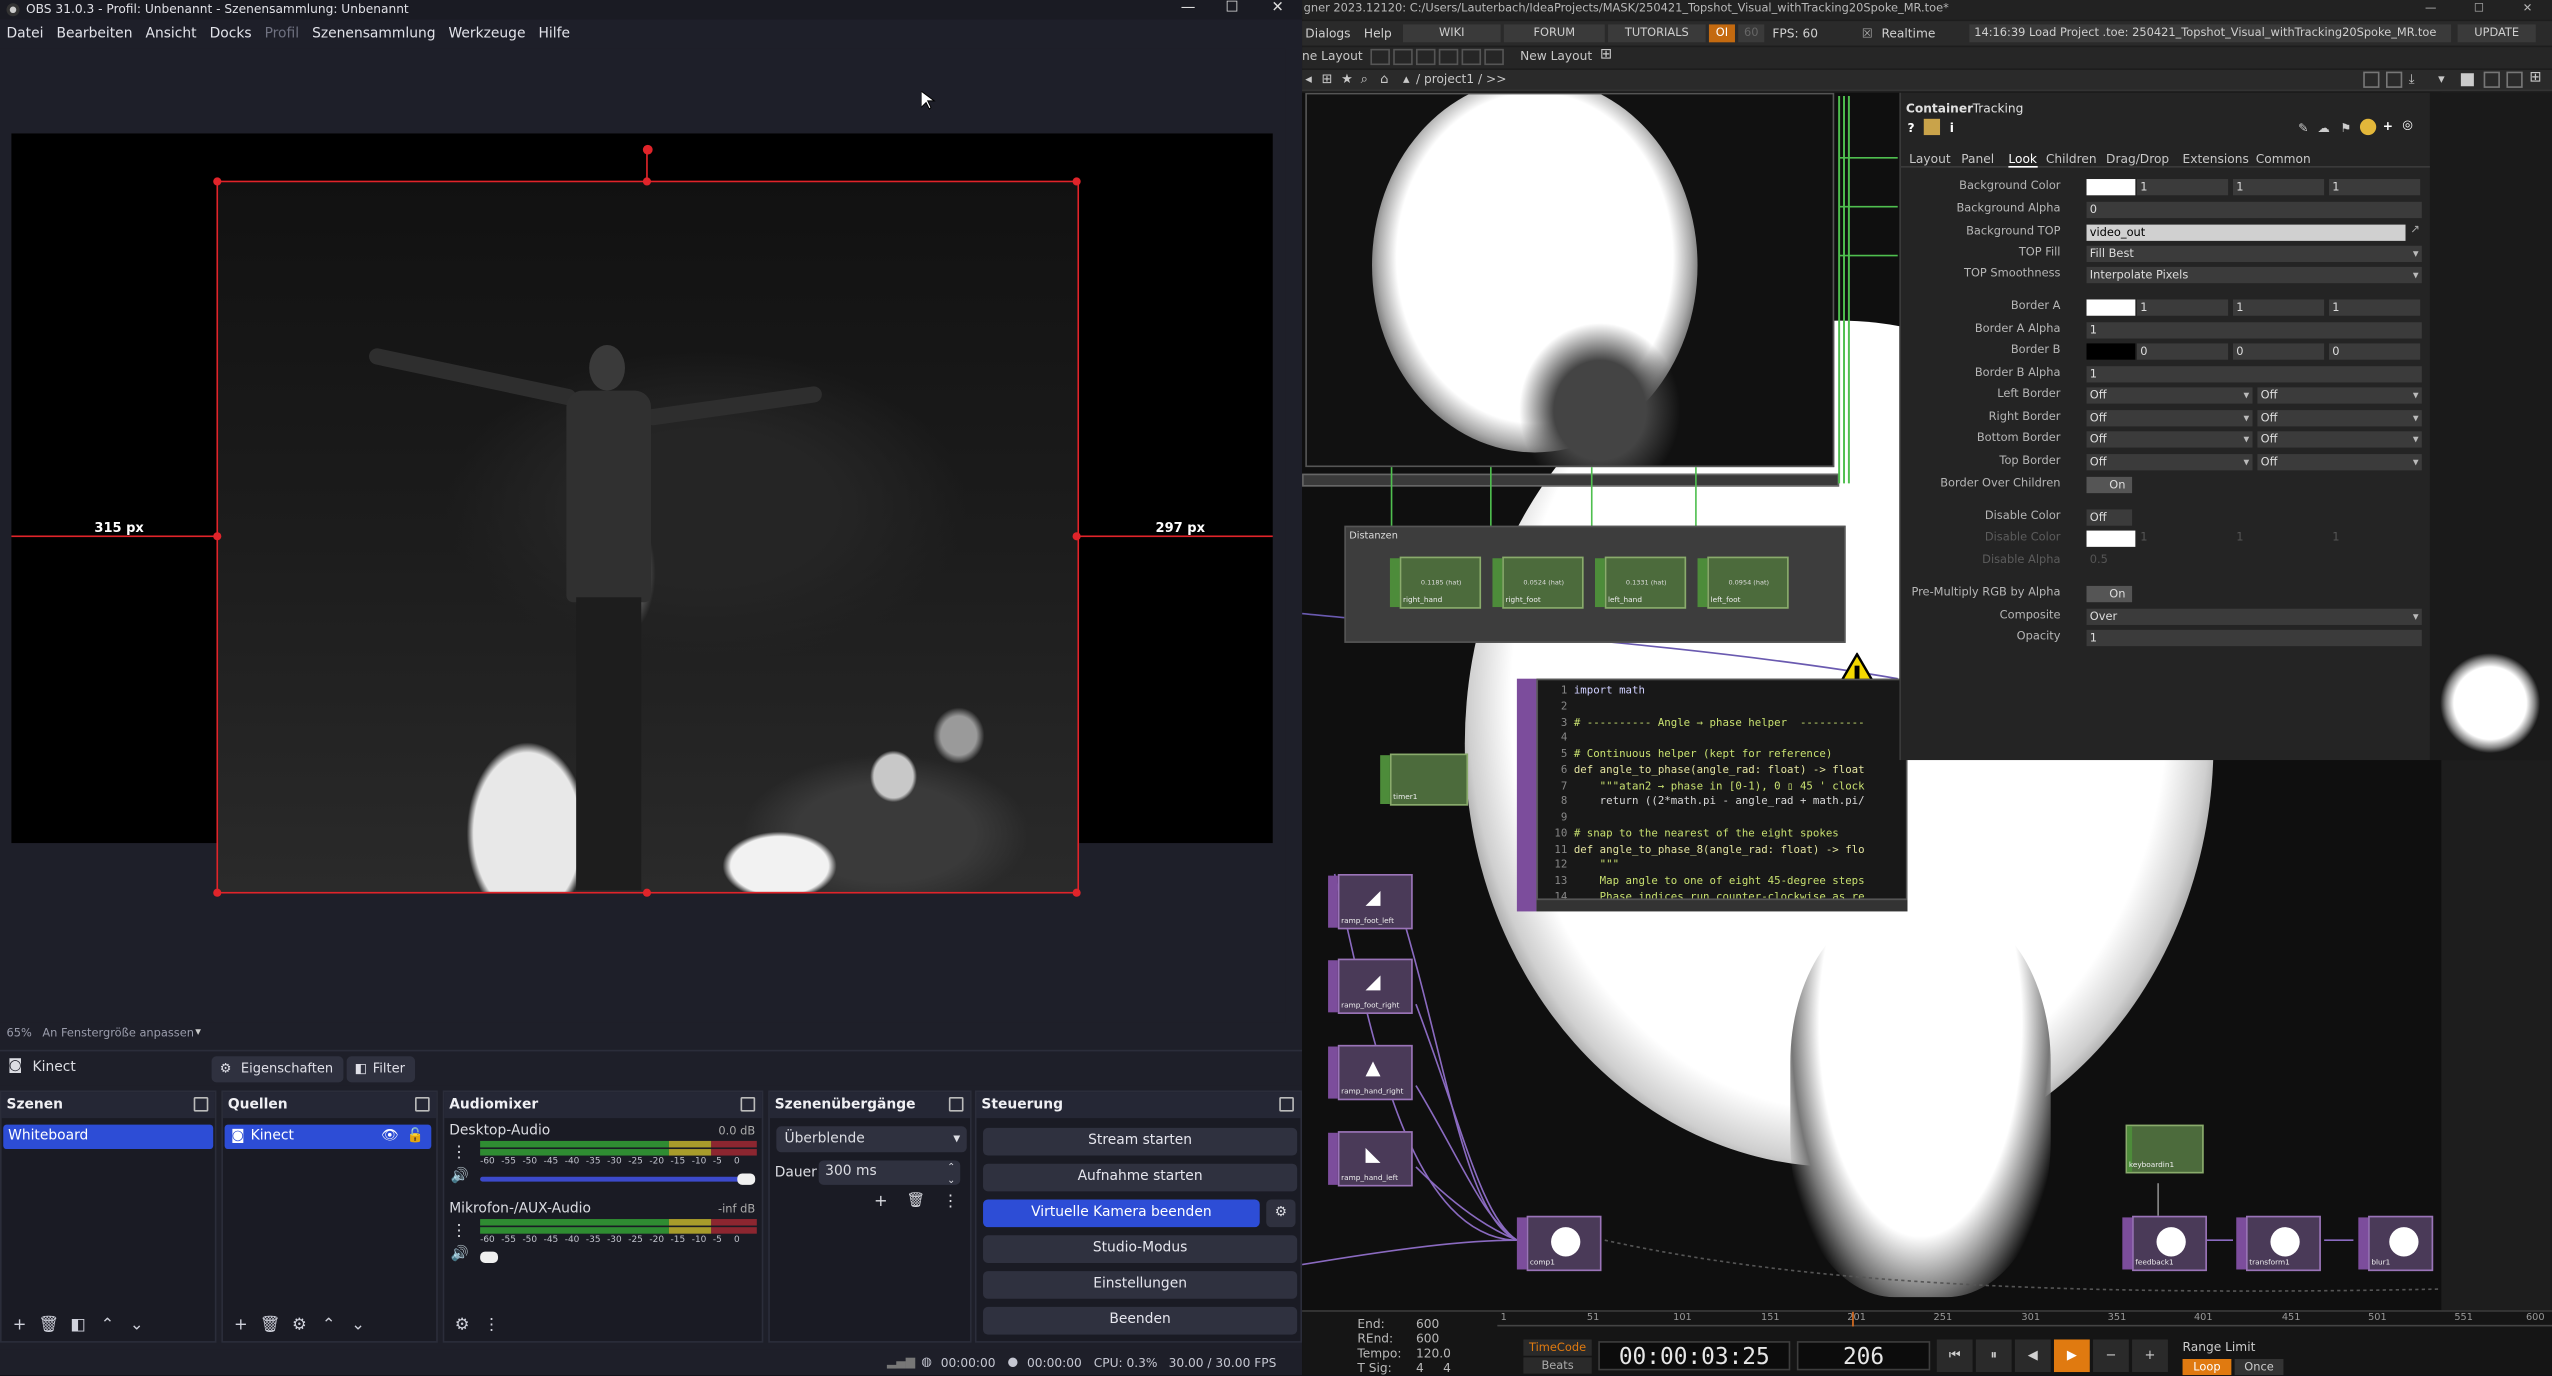  I want to click on menu-profil: Profil, so click(282, 35).